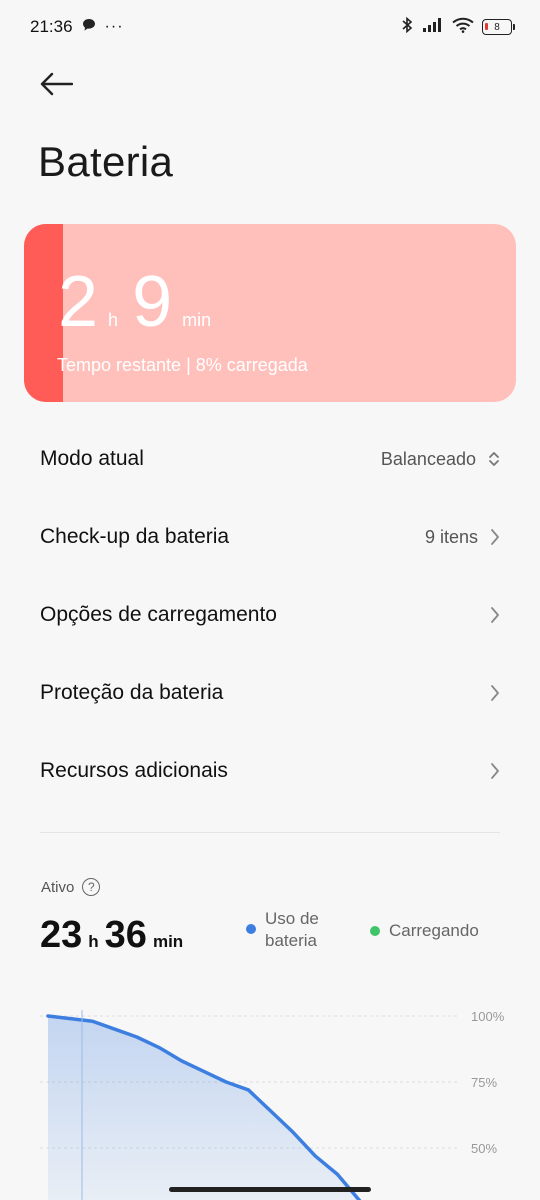 Image resolution: width=540 pixels, height=1200 pixels. What do you see at coordinates (433, 27) in the screenshot?
I see `signal-icon` at bounding box center [433, 27].